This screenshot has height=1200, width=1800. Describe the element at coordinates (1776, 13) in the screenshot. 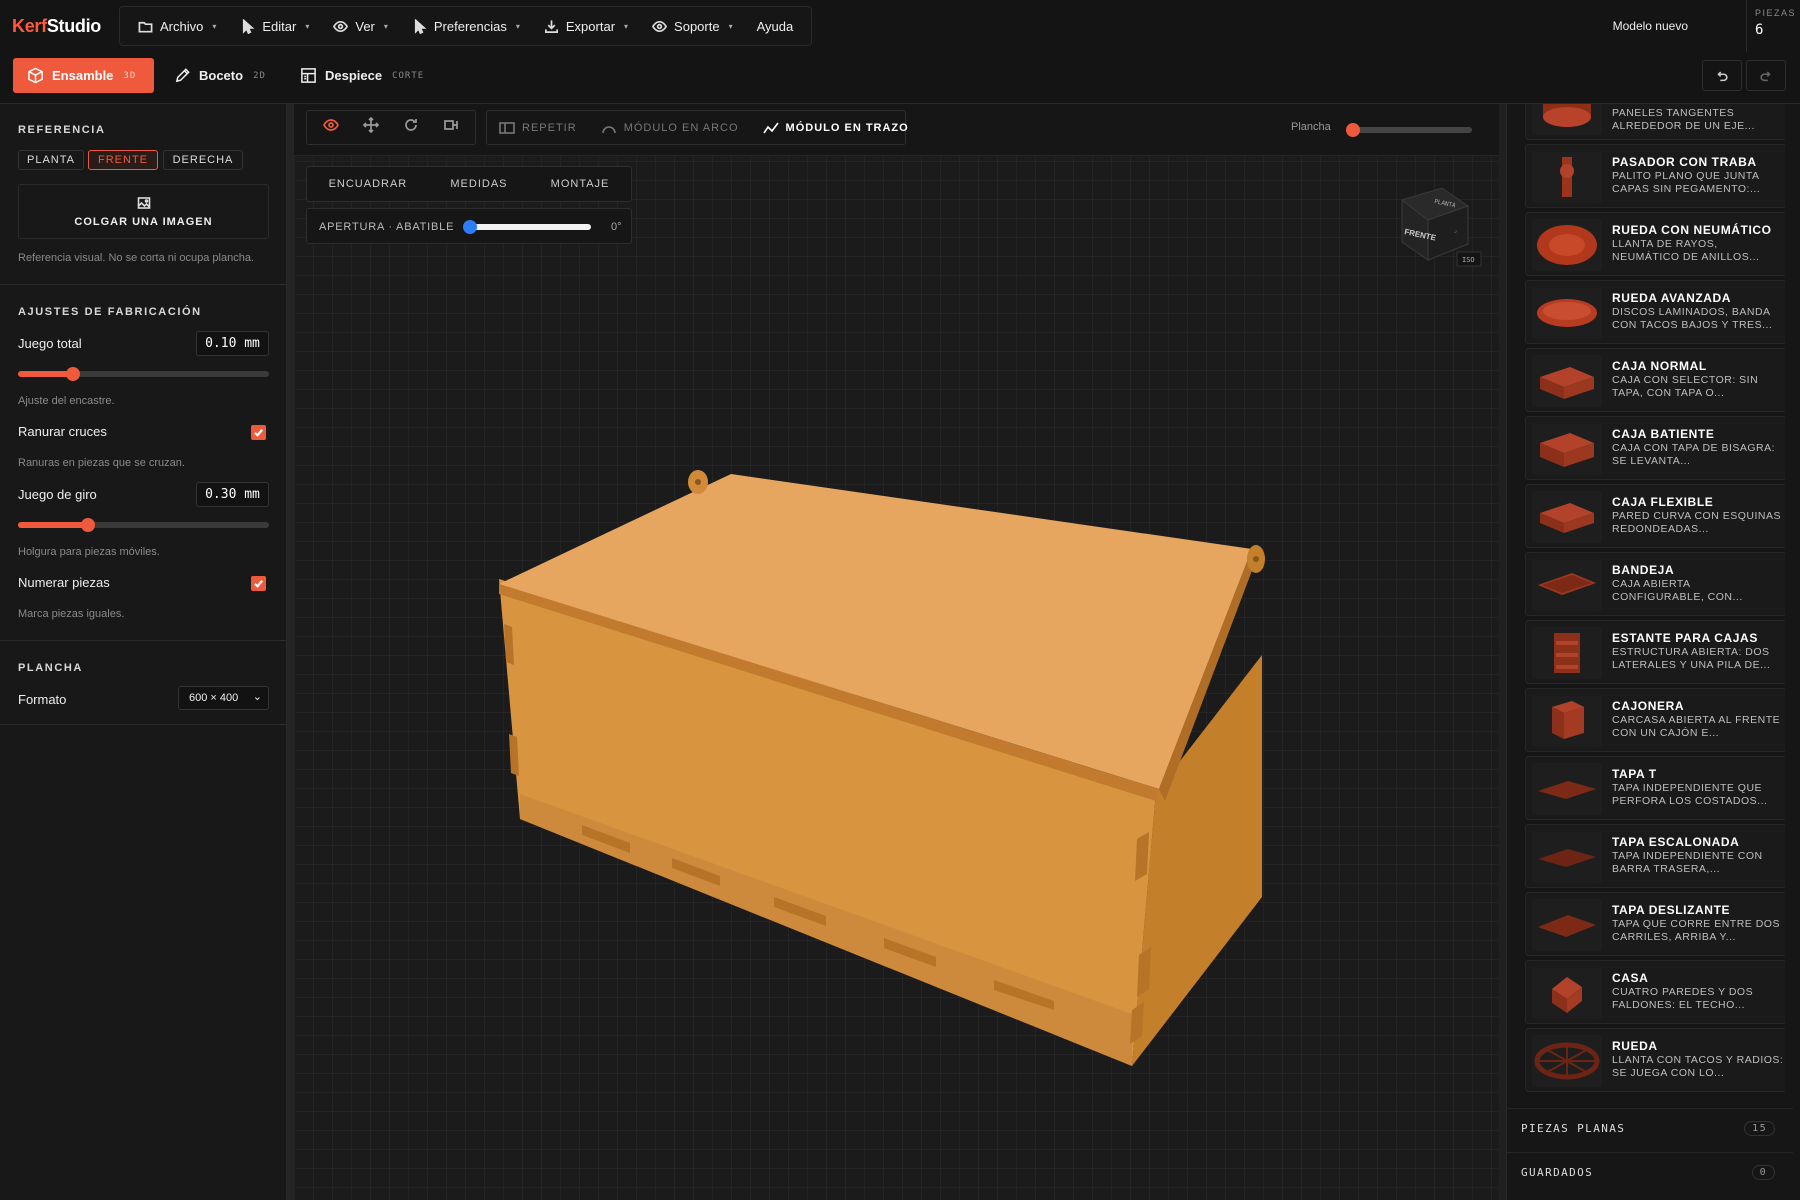

I see `pieces-label: PIEZAS` at that location.